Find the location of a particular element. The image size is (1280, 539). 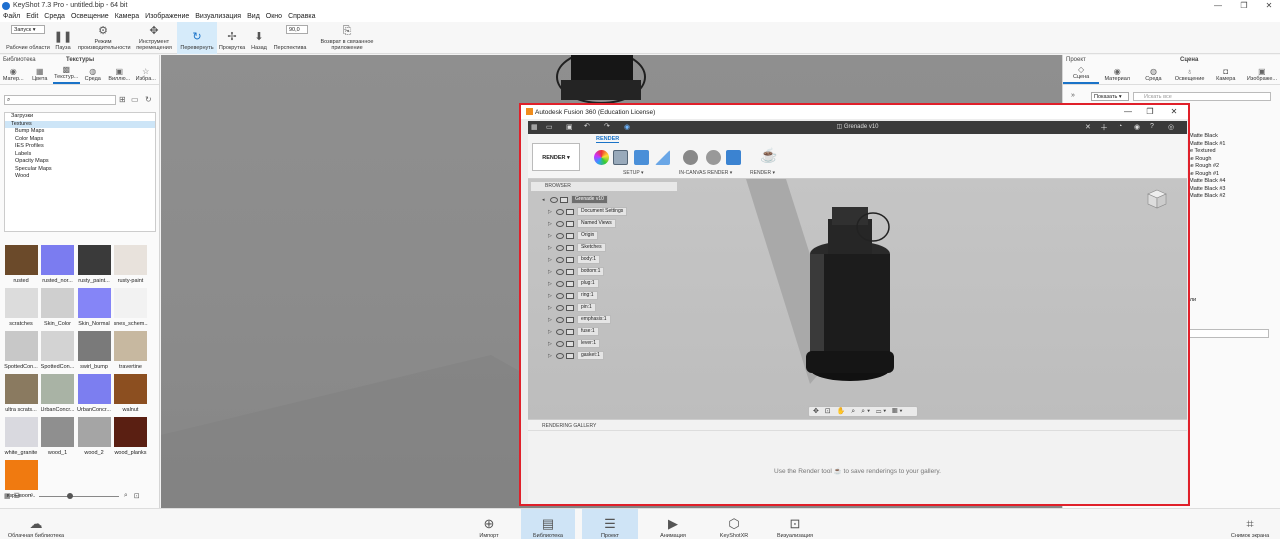

tree-item-specular-maps: Specular Maps is located at coordinates (80, 170).